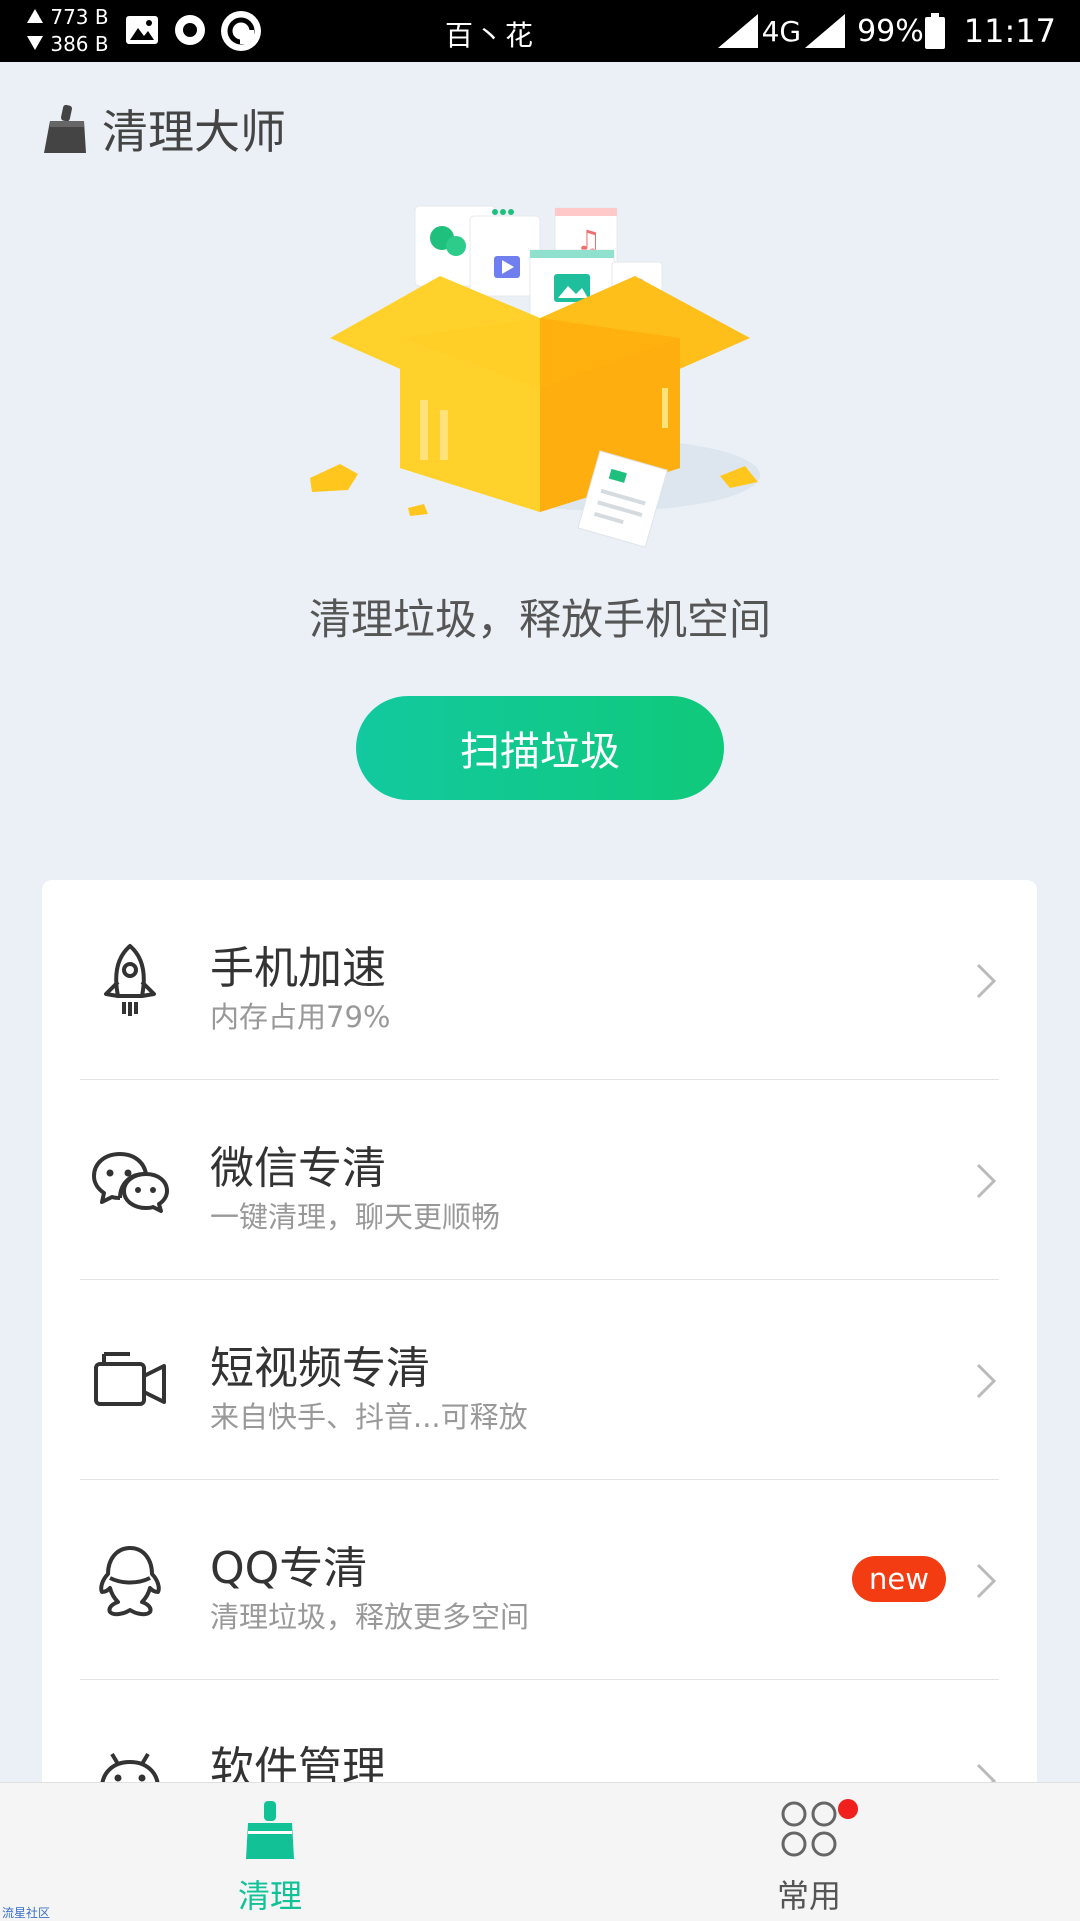  What do you see at coordinates (934, 31) in the screenshot?
I see `battery-icon` at bounding box center [934, 31].